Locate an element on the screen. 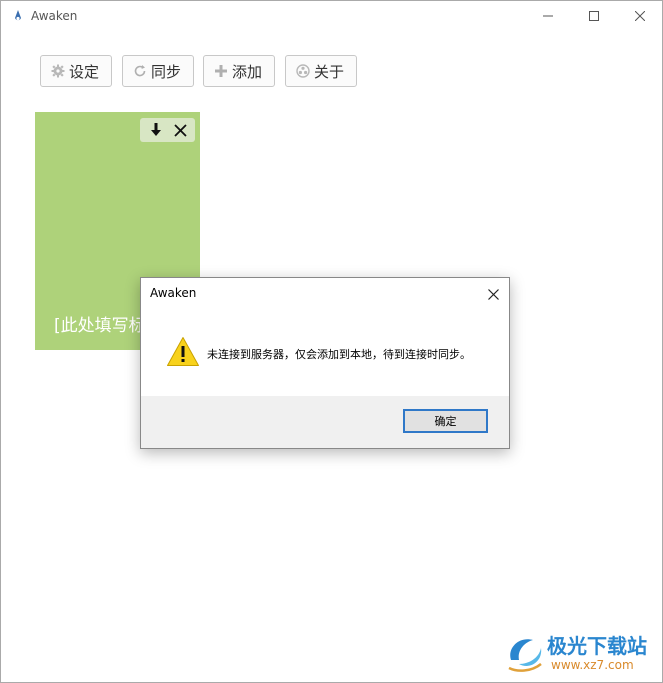  dialog-message: 未连接到服务器，仅会添加到本地，待到连接时同步。 is located at coordinates (339, 354).